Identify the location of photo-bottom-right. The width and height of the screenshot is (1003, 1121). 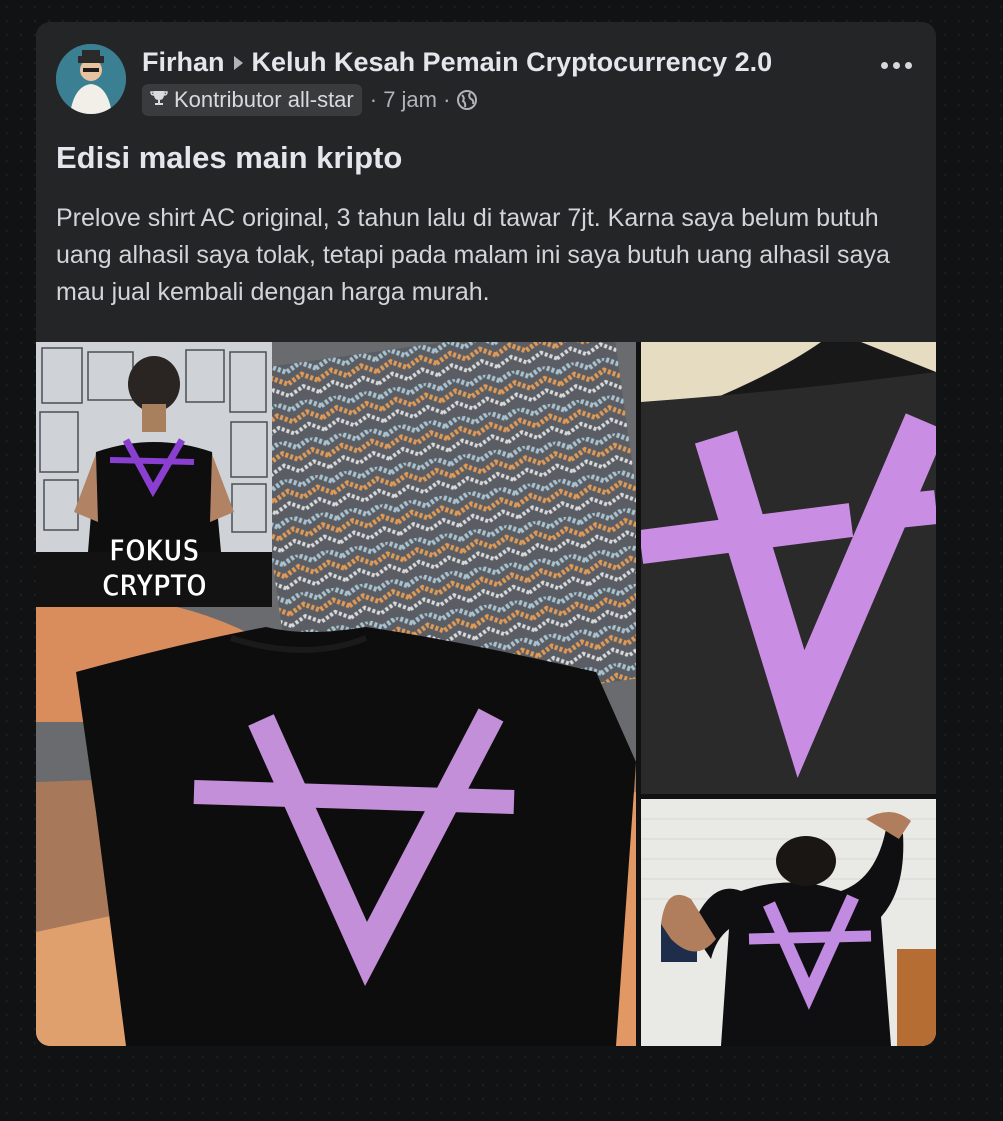
(788, 922).